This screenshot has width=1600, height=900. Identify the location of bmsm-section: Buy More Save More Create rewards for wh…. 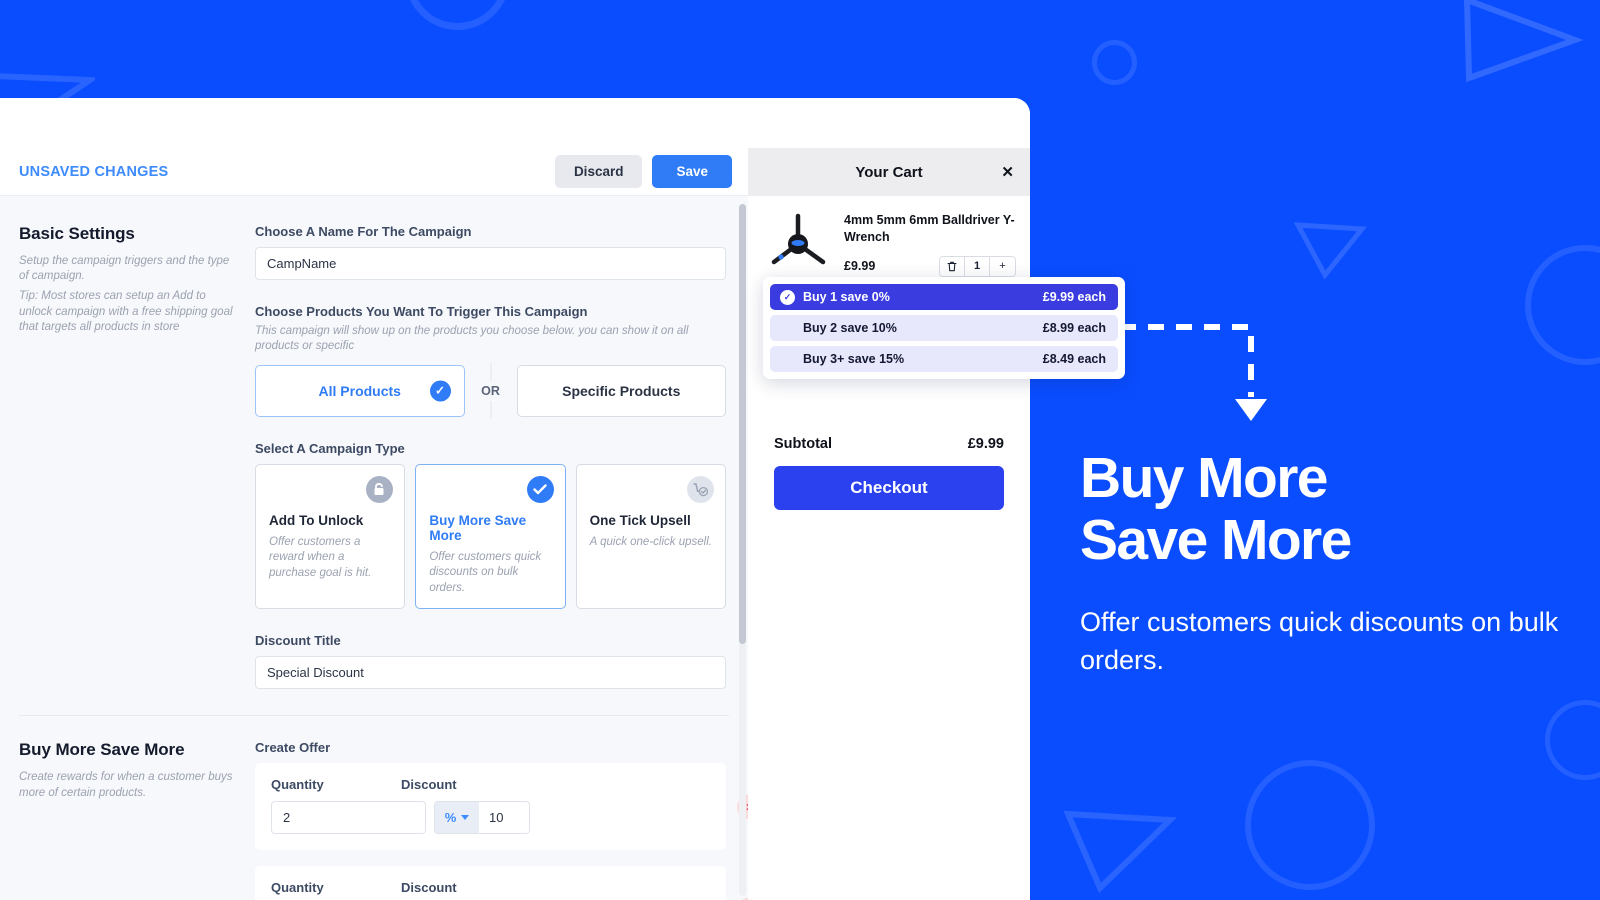
(374, 820).